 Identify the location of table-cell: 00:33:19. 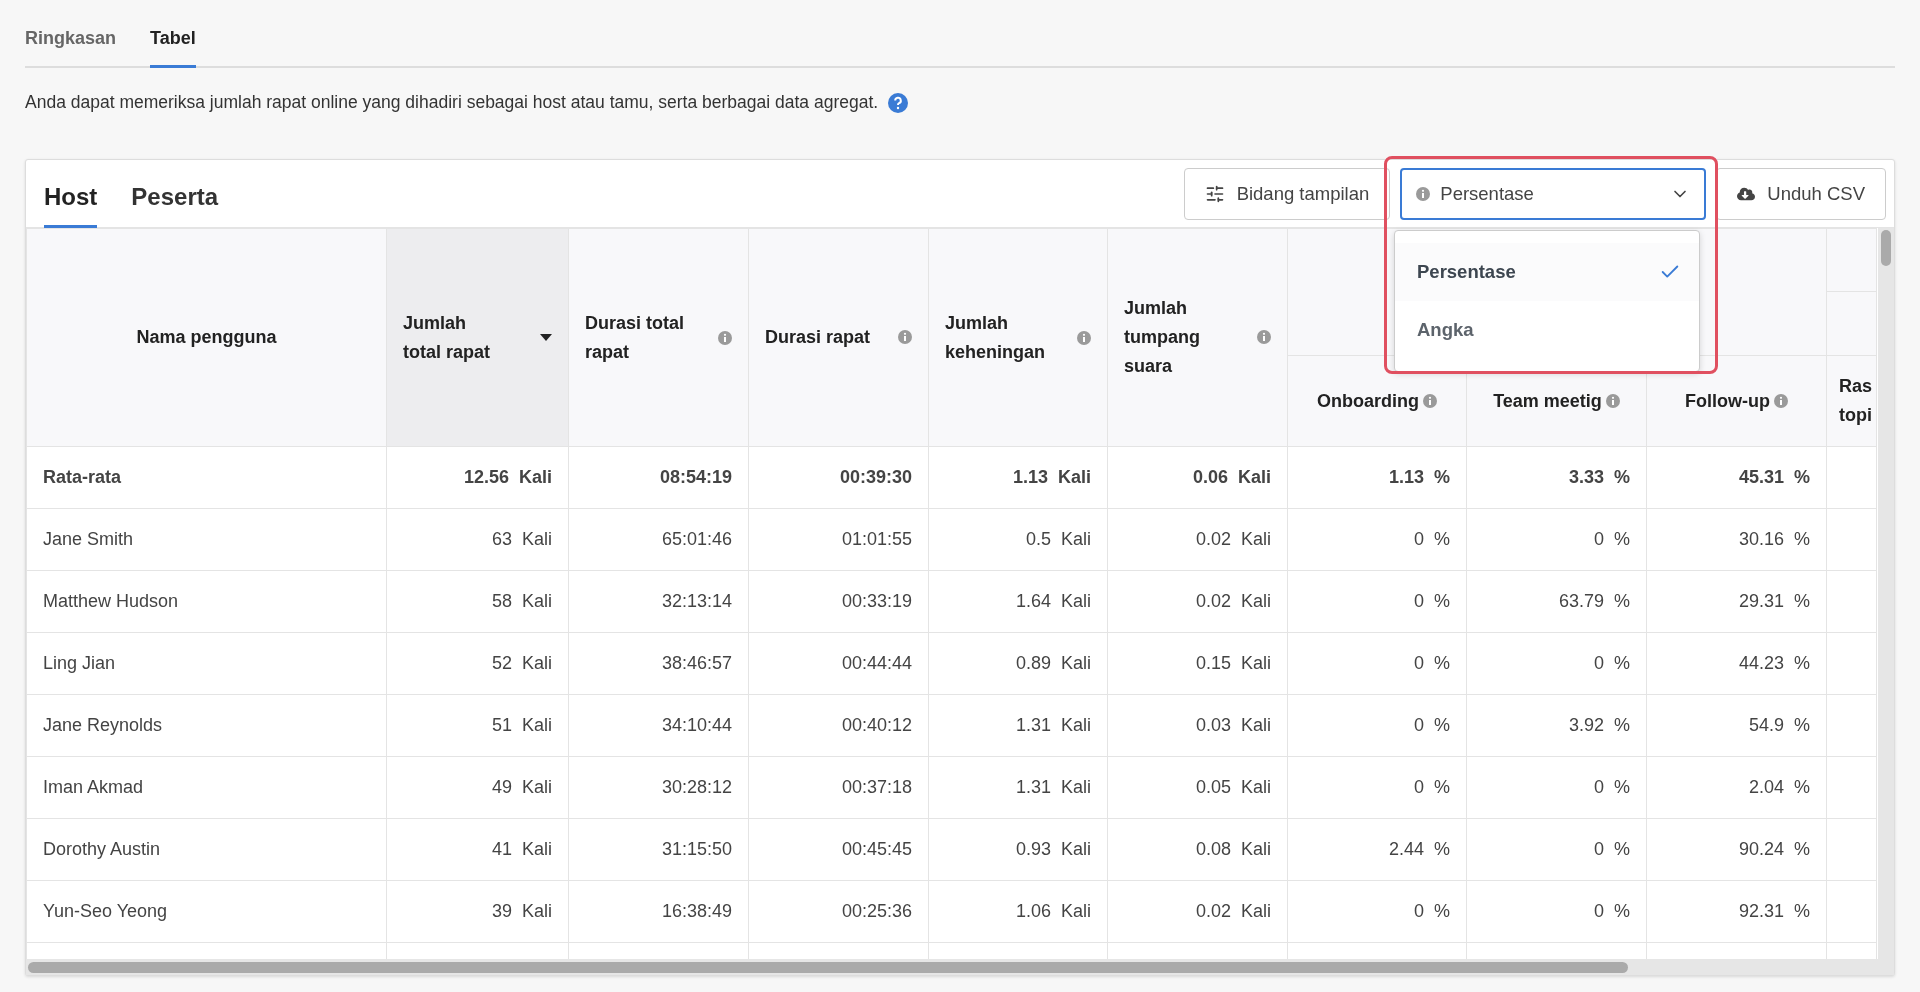
(838, 601).